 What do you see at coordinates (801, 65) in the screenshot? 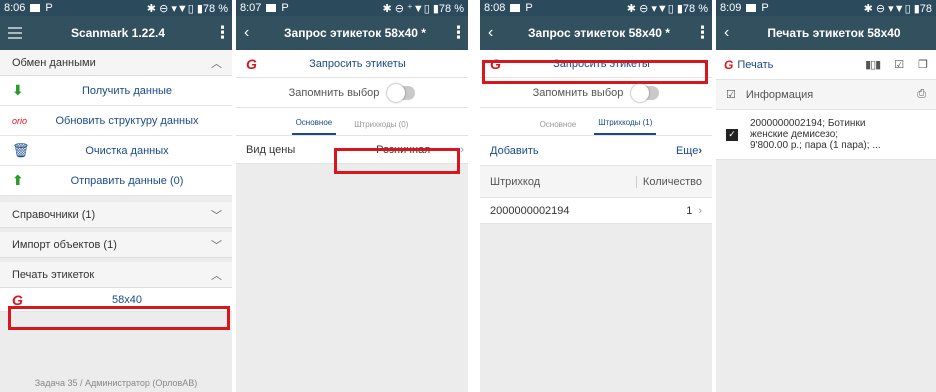
I see `print-button: Печать` at bounding box center [801, 65].